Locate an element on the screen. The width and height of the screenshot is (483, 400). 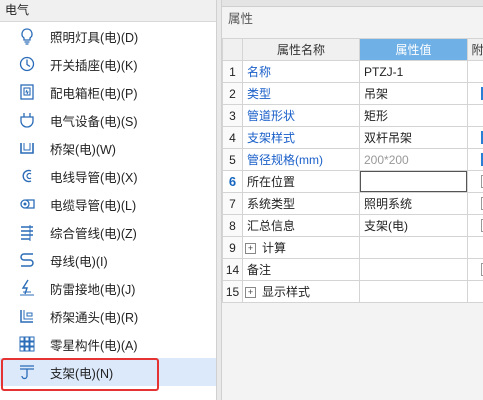
table-row-group: 15 + 显示样式 is located at coordinates (352, 291).